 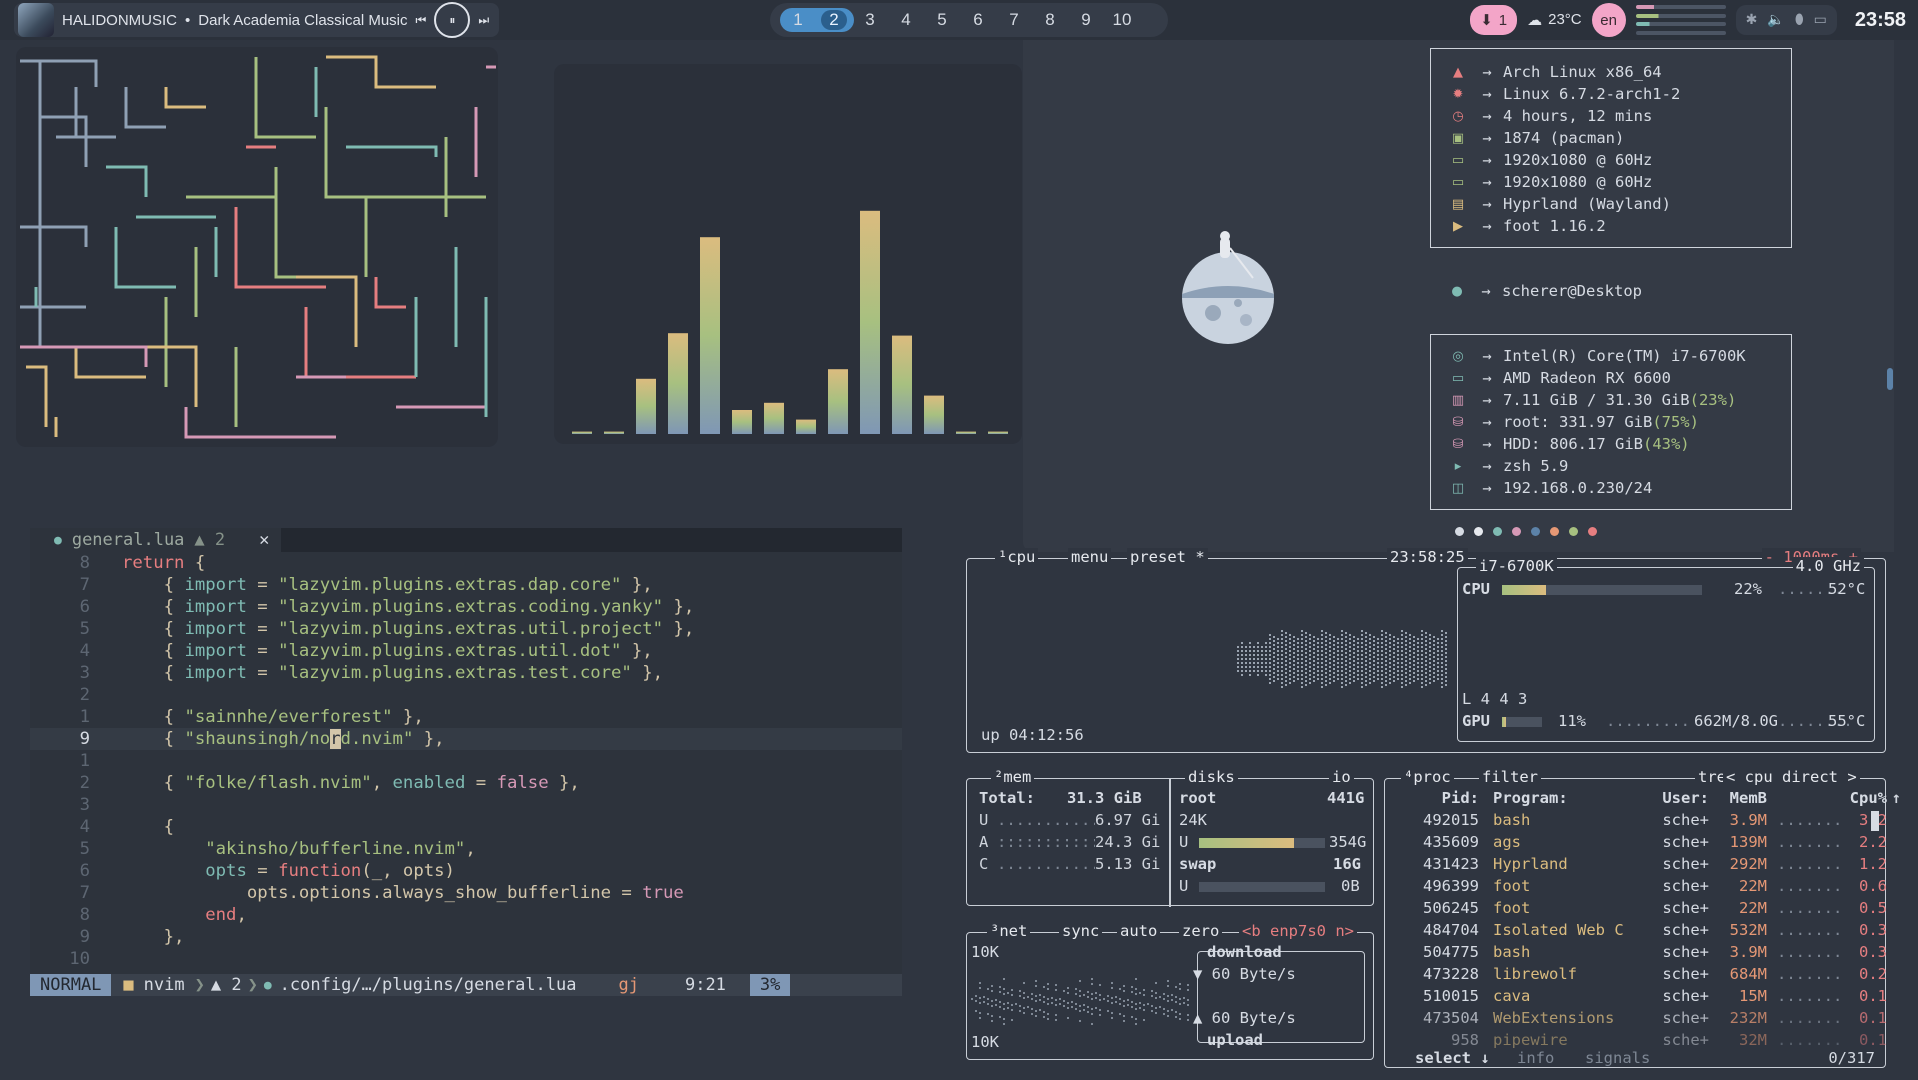 What do you see at coordinates (1128, 864) in the screenshot?
I see `mem-row-value: 5.13 Gi` at bounding box center [1128, 864].